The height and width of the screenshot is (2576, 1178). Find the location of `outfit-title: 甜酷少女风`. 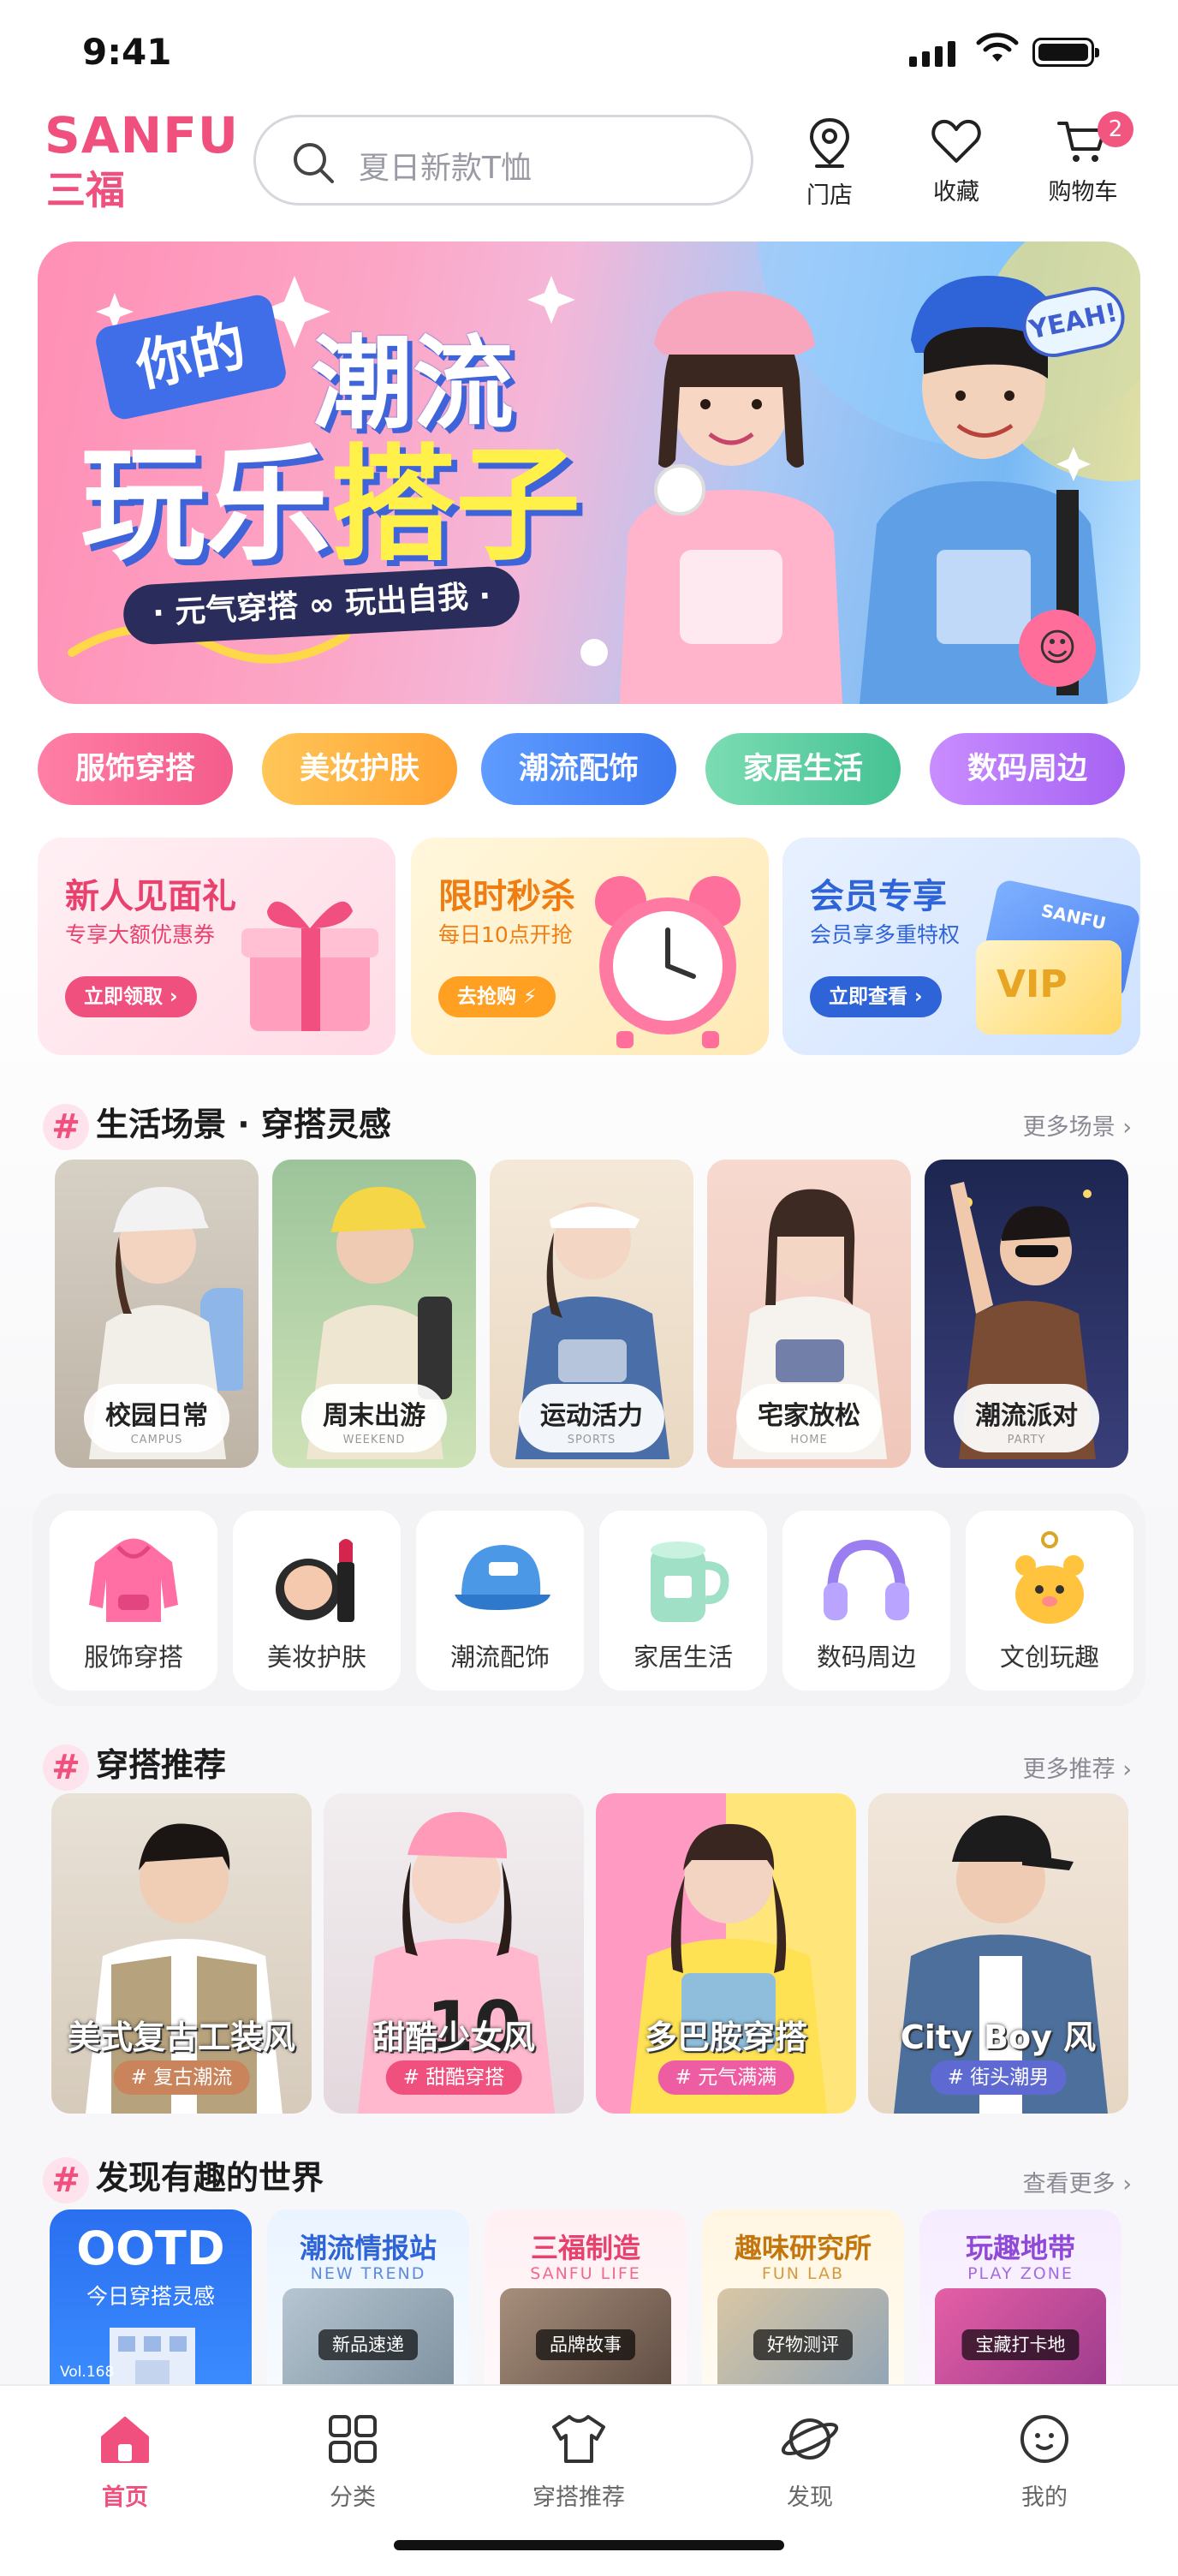

outfit-title: 甜酷少女风 is located at coordinates (453, 2037).